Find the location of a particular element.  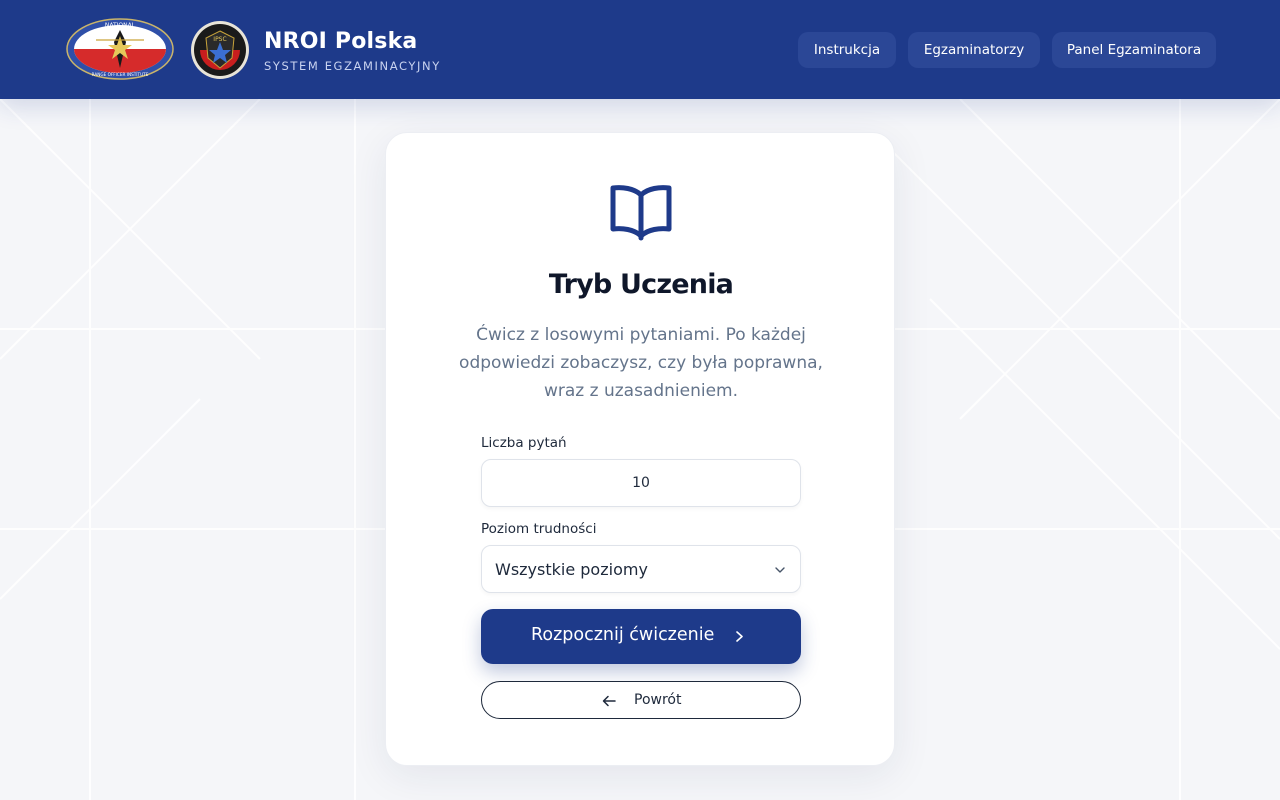

difficulty-select: Wszystkie poziomy is located at coordinates (641, 569).